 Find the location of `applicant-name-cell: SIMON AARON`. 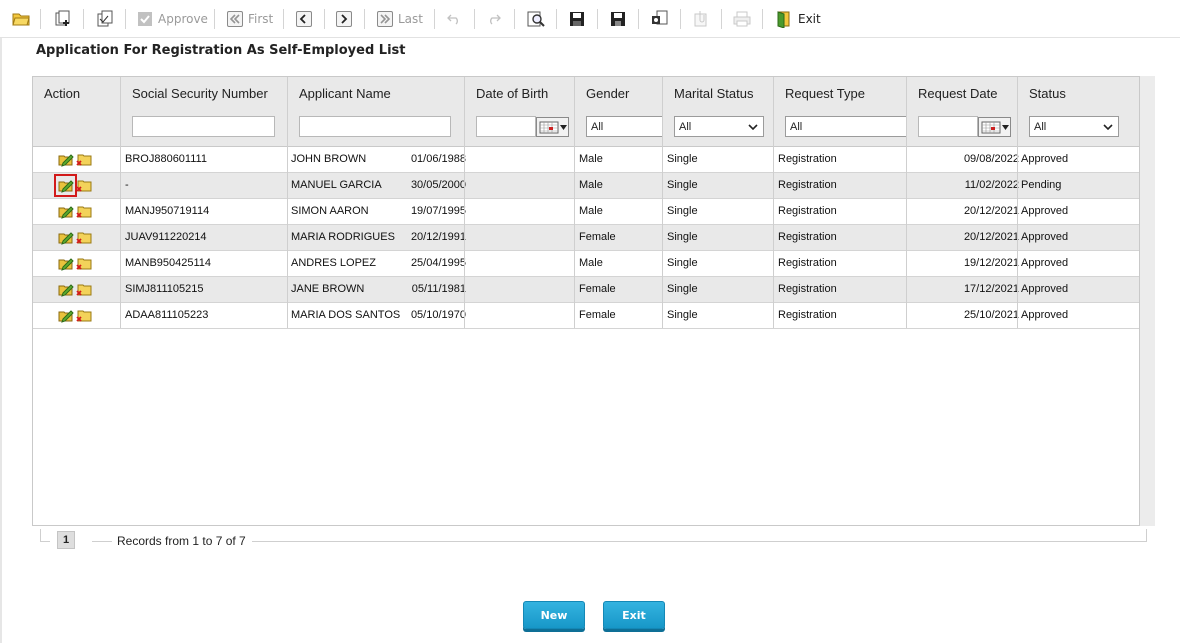

applicant-name-cell: SIMON AARON is located at coordinates (330, 211).